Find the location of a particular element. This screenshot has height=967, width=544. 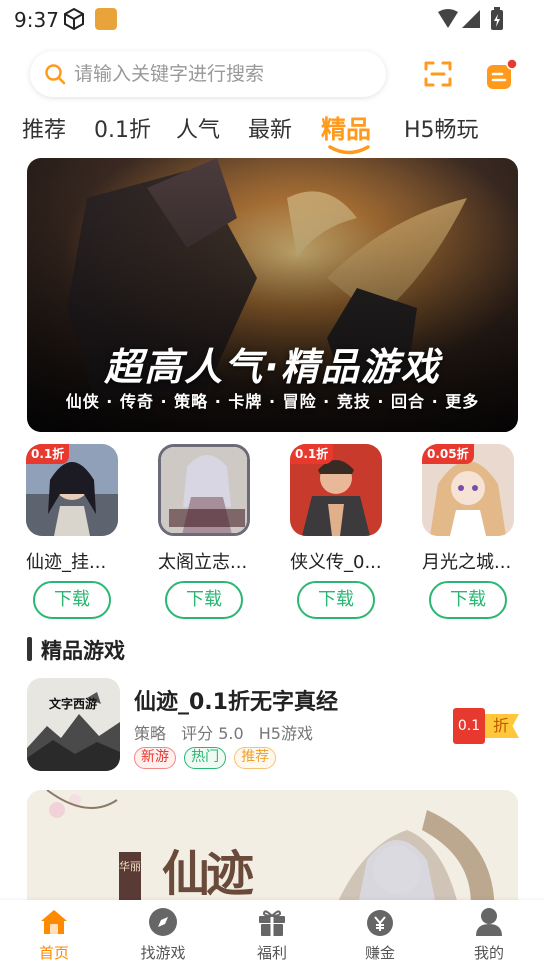

nav-profile-label: 我的 is located at coordinates (488, 953).